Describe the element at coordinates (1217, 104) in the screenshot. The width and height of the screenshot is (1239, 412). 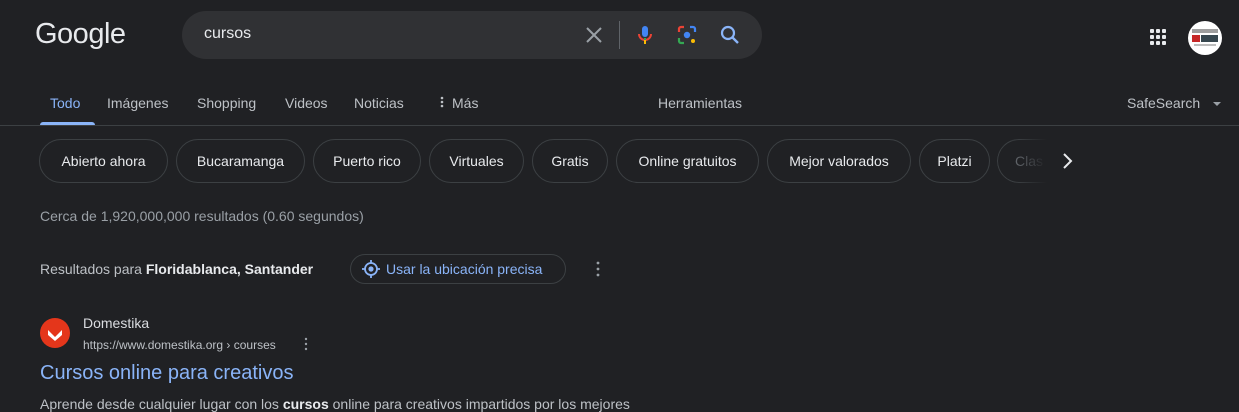
I see `caret-down-icon` at that location.